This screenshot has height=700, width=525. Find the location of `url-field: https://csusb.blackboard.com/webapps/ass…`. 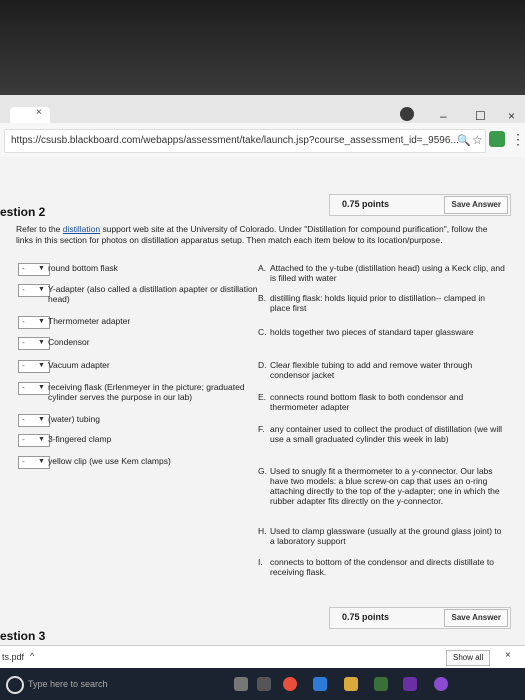

url-field: https://csusb.blackboard.com/webapps/ass… is located at coordinates (245, 141).